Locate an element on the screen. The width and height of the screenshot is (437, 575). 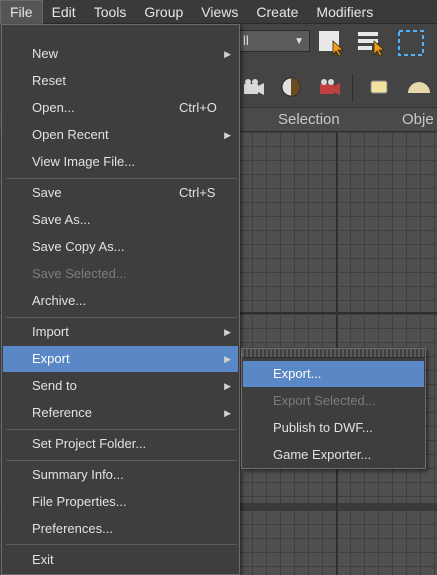
submenu-tearoff-handle is located at coordinates (333, 353).